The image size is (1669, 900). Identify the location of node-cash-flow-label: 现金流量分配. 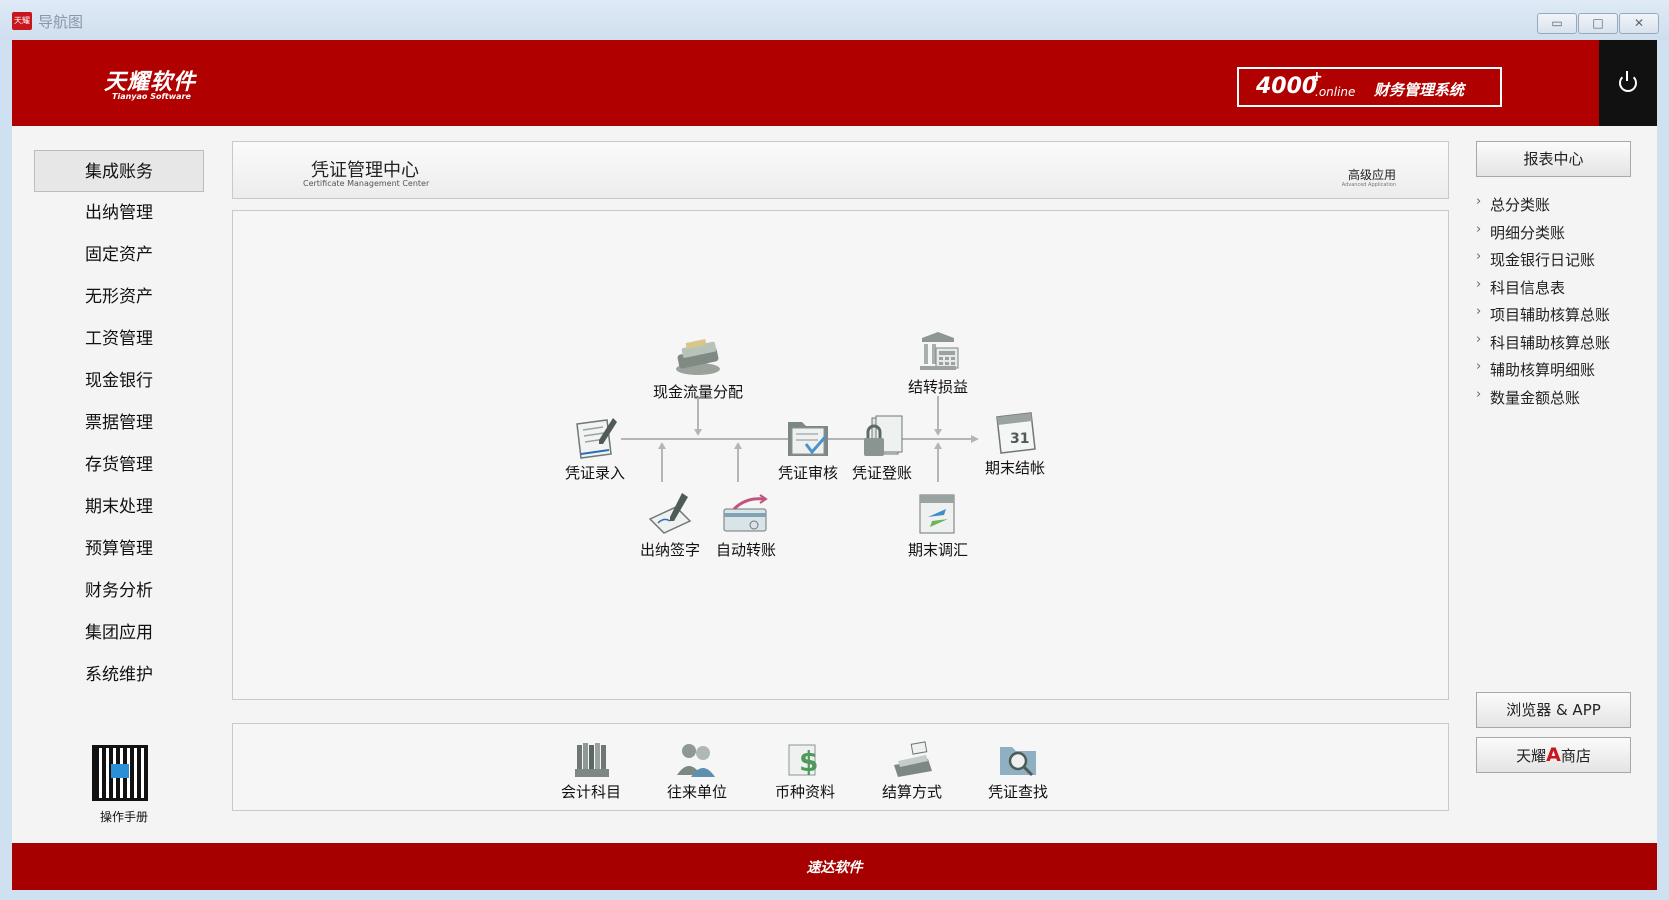
(697, 392).